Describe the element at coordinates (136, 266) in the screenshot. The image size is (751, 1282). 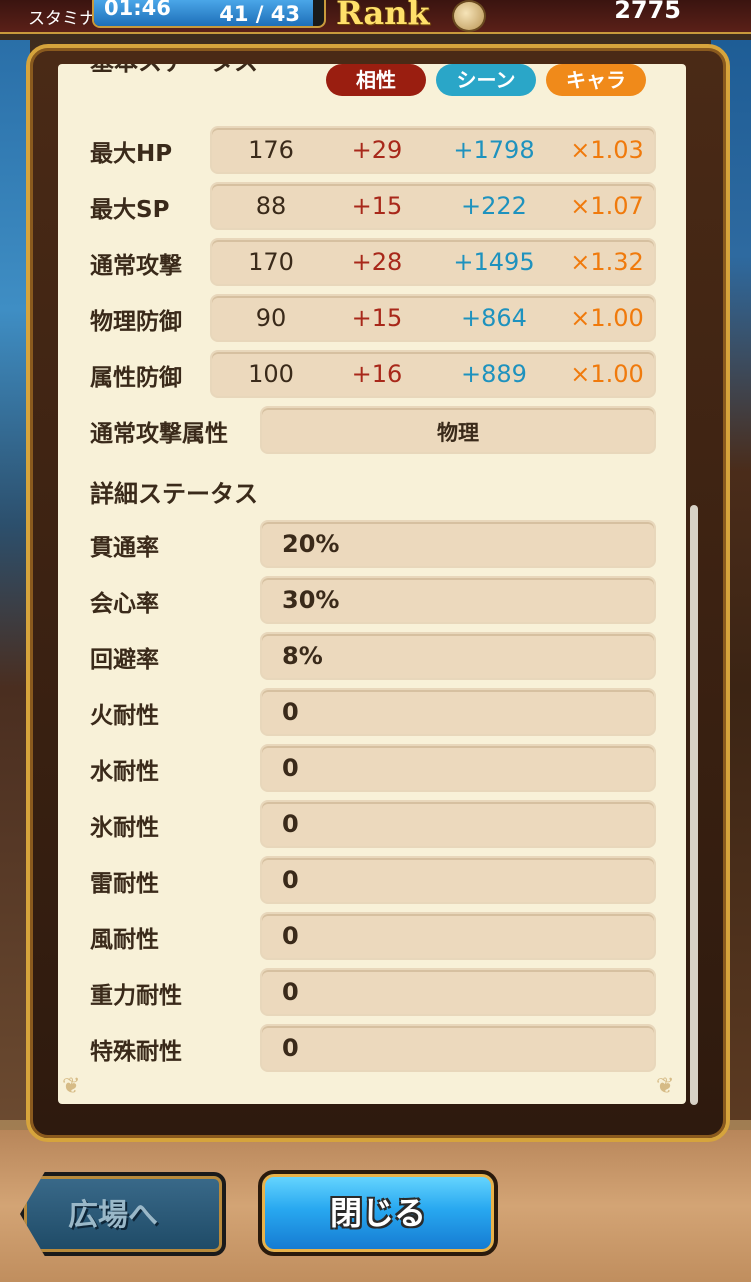
I see `basic-status-label: 通常攻撃` at that location.